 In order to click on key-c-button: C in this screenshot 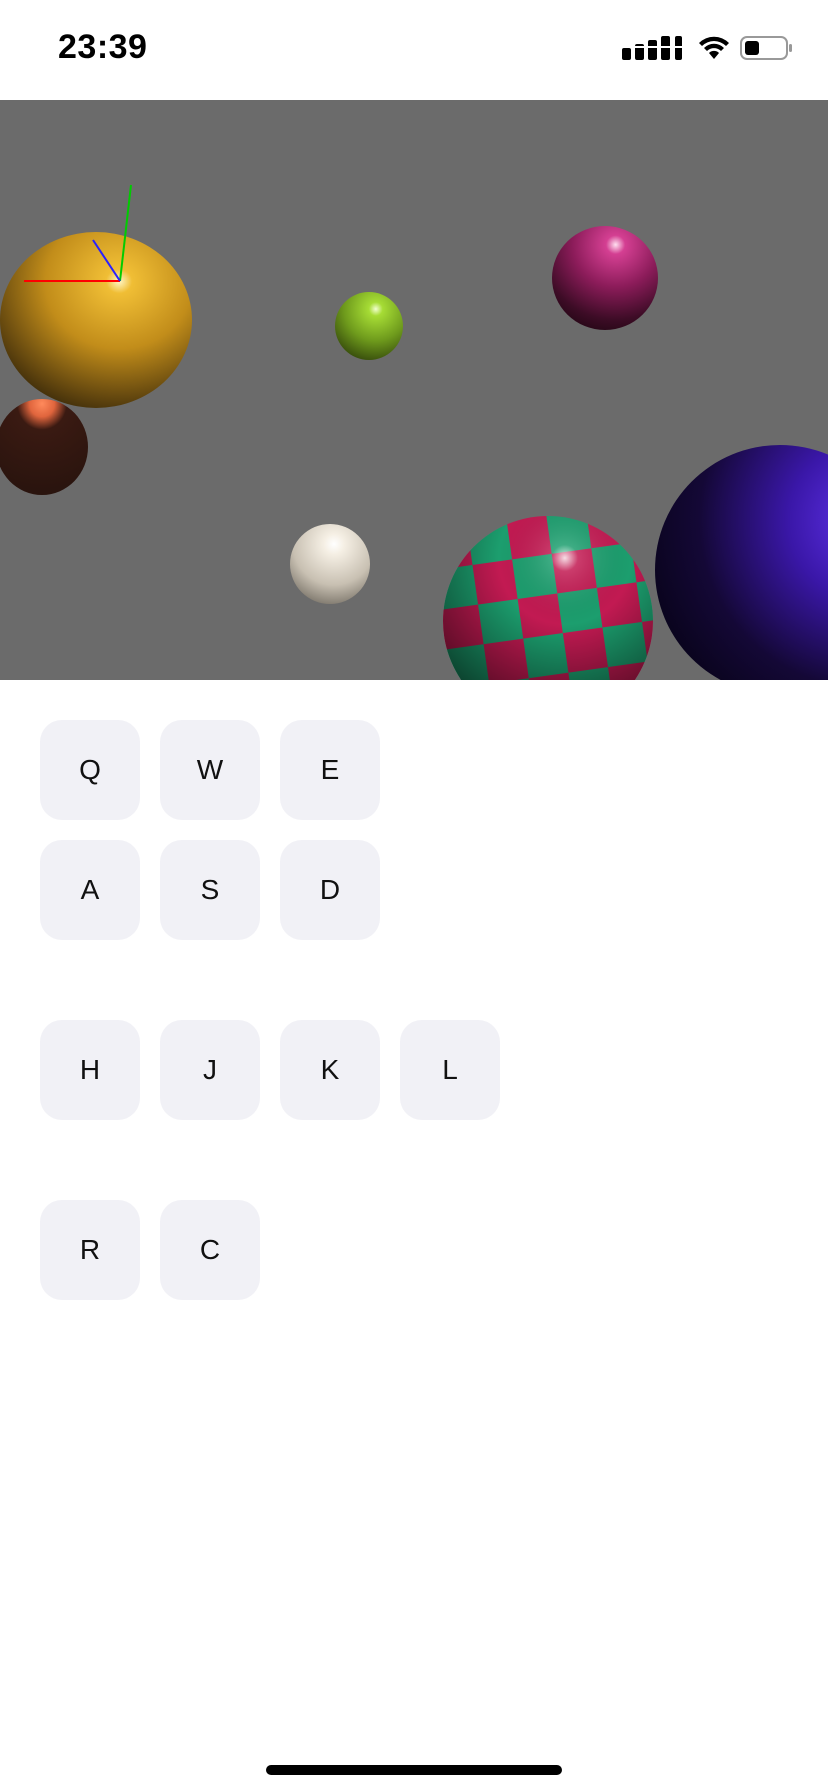, I will do `click(210, 1250)`.